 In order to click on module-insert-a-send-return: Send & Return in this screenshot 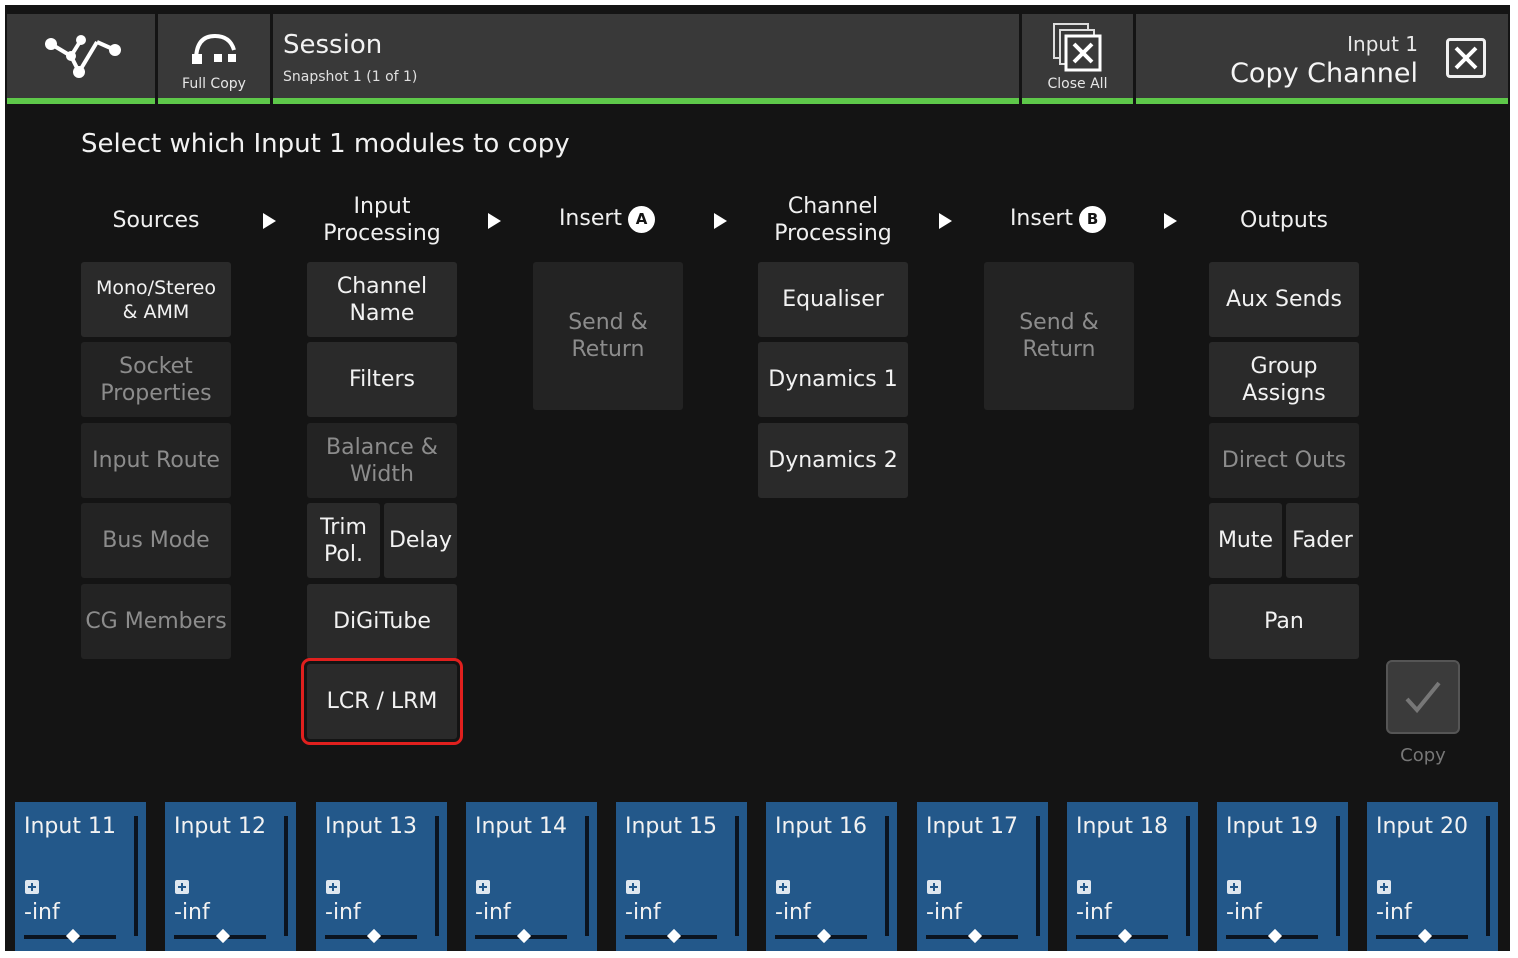, I will do `click(608, 336)`.